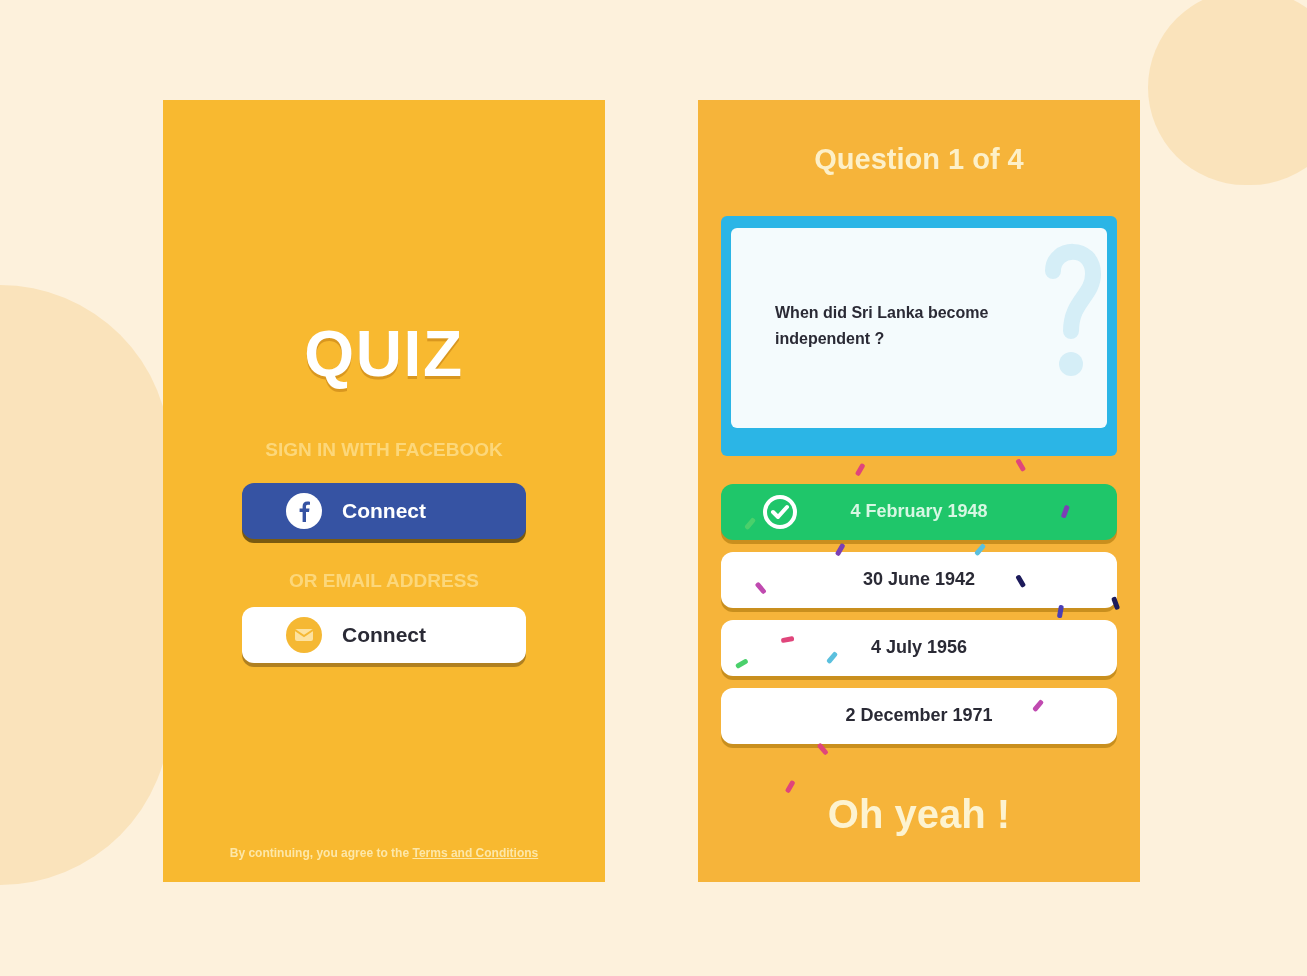 This screenshot has width=1307, height=976. I want to click on check-icon, so click(780, 511).